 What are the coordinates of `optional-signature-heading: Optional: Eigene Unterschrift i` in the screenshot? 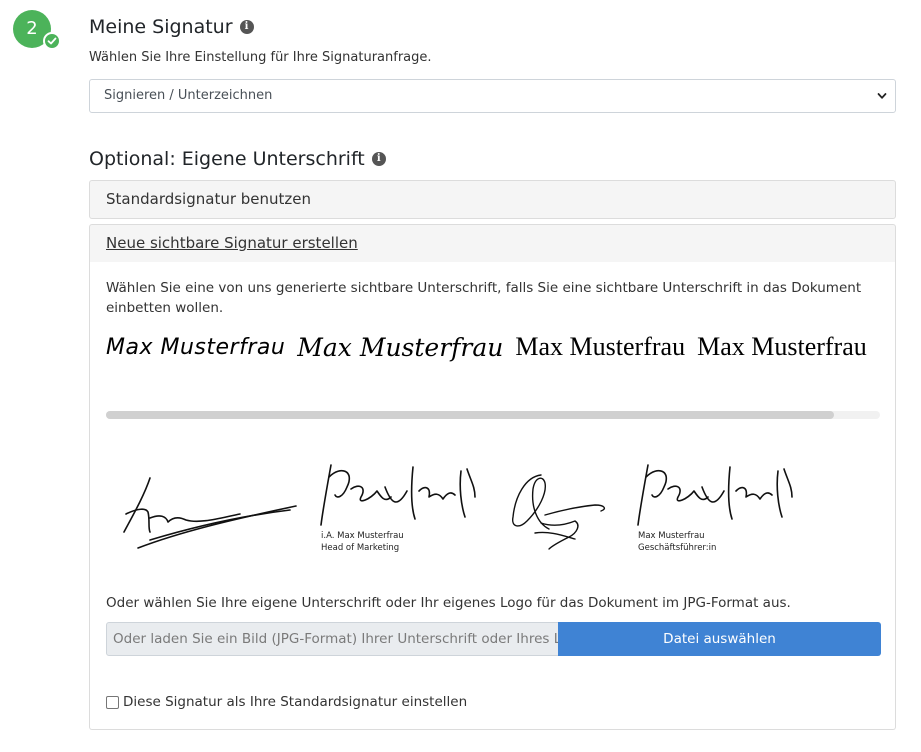 It's located at (237, 159).